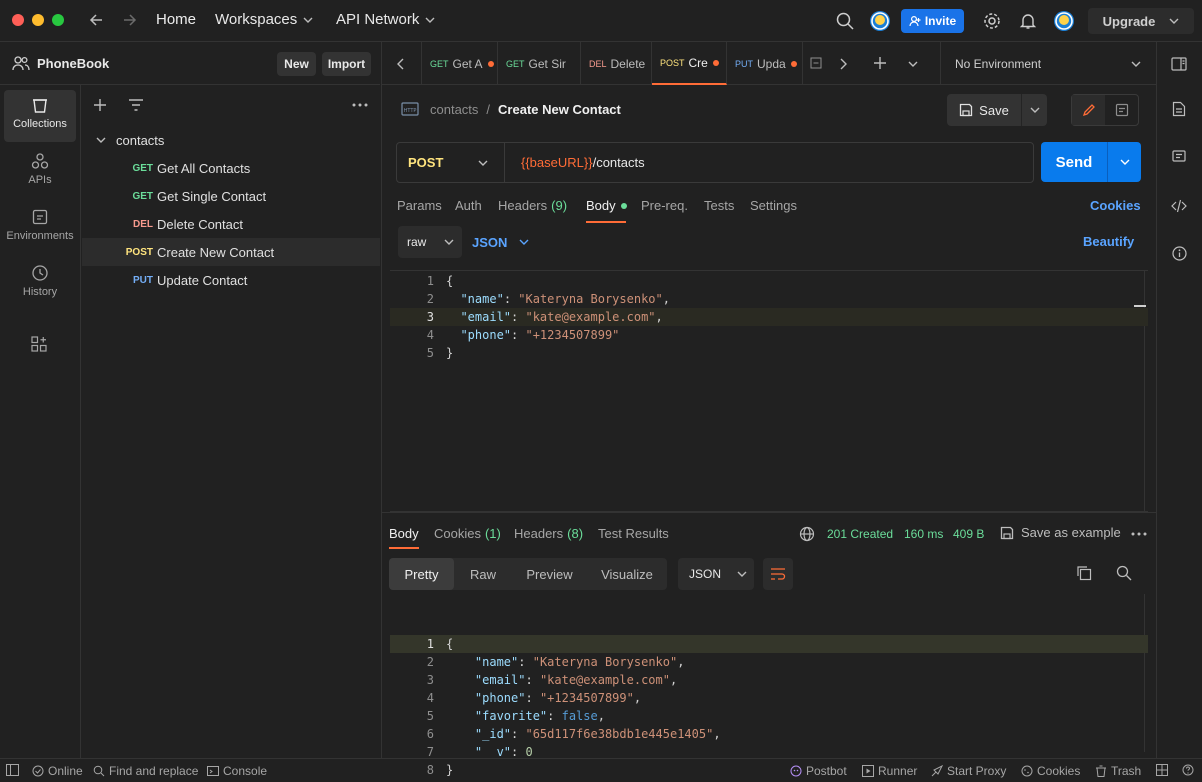 This screenshot has width=1202, height=782. I want to click on environment-selector: No Environment, so click(1048, 63).